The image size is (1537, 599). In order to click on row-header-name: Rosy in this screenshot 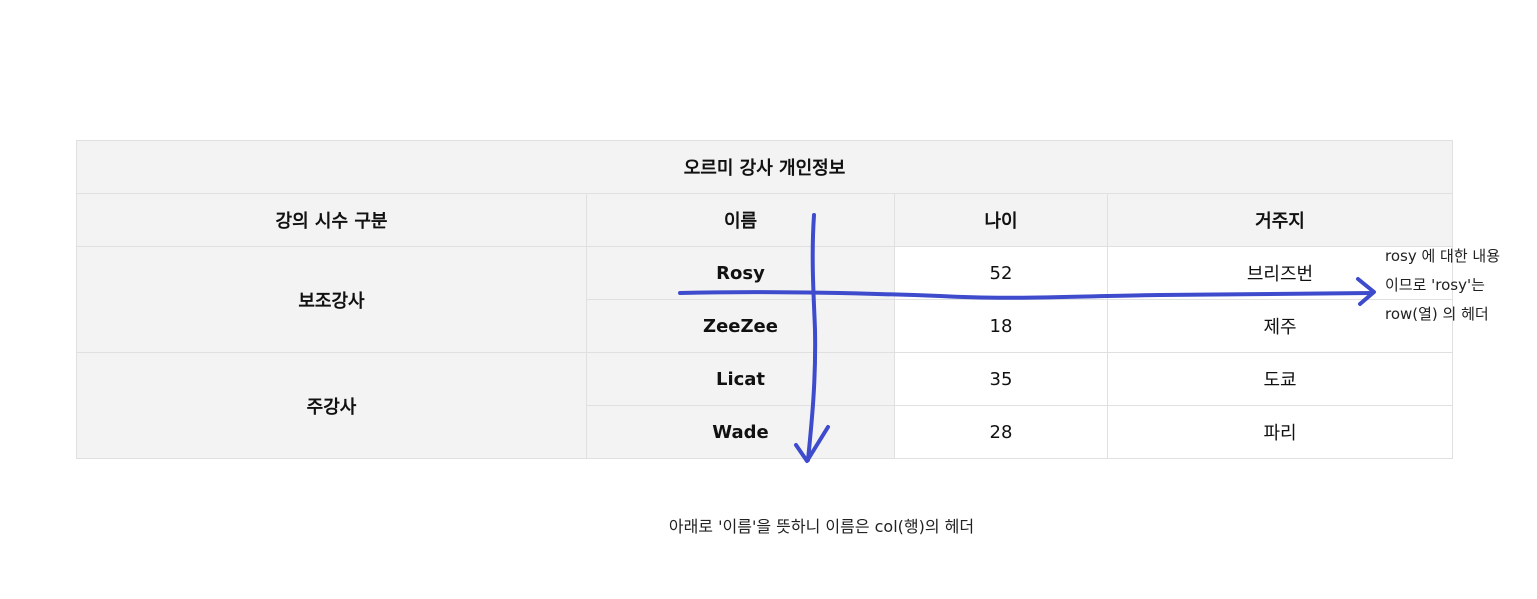, I will do `click(740, 273)`.